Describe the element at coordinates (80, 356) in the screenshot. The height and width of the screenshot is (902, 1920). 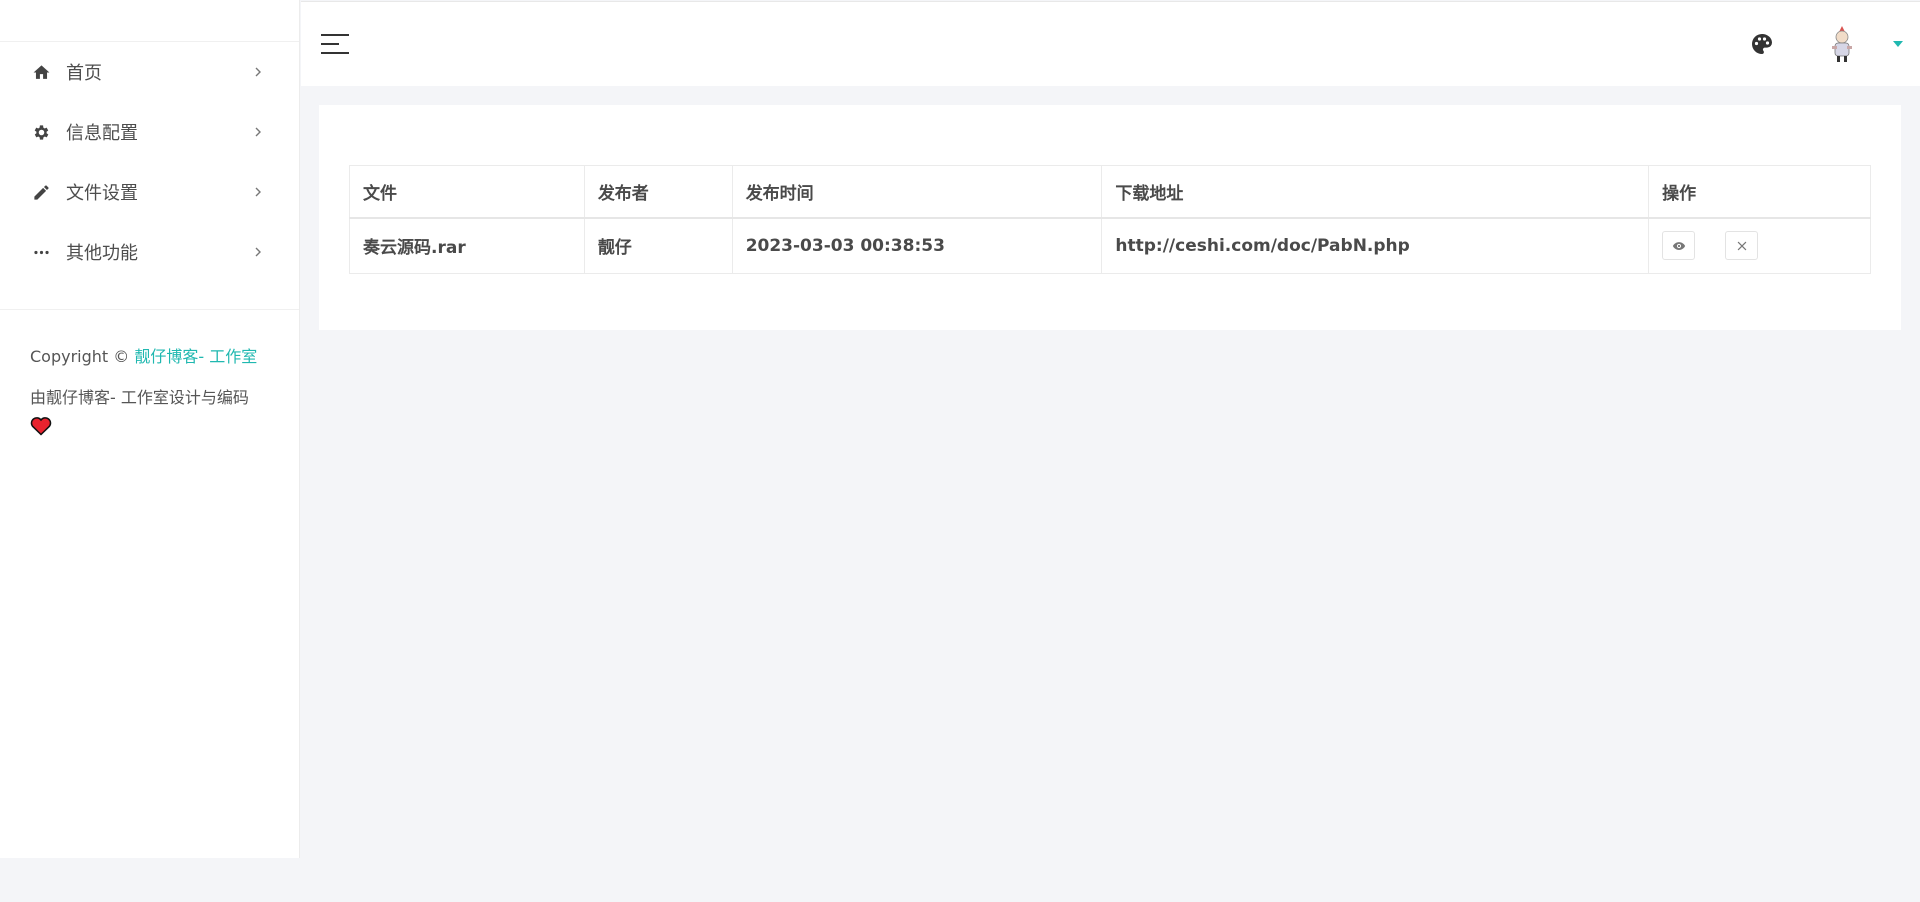
I see `copyright-prefix: Copyright ©` at that location.